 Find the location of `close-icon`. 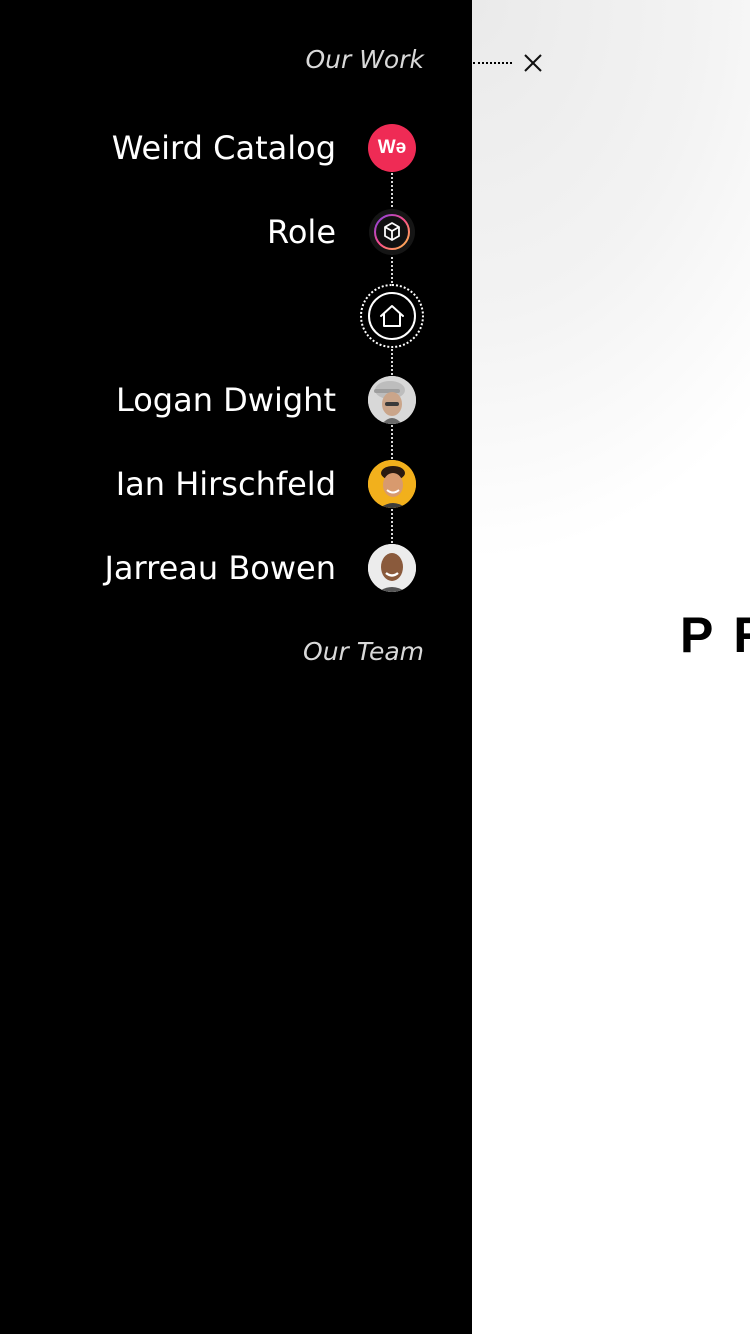

close-icon is located at coordinates (533, 63).